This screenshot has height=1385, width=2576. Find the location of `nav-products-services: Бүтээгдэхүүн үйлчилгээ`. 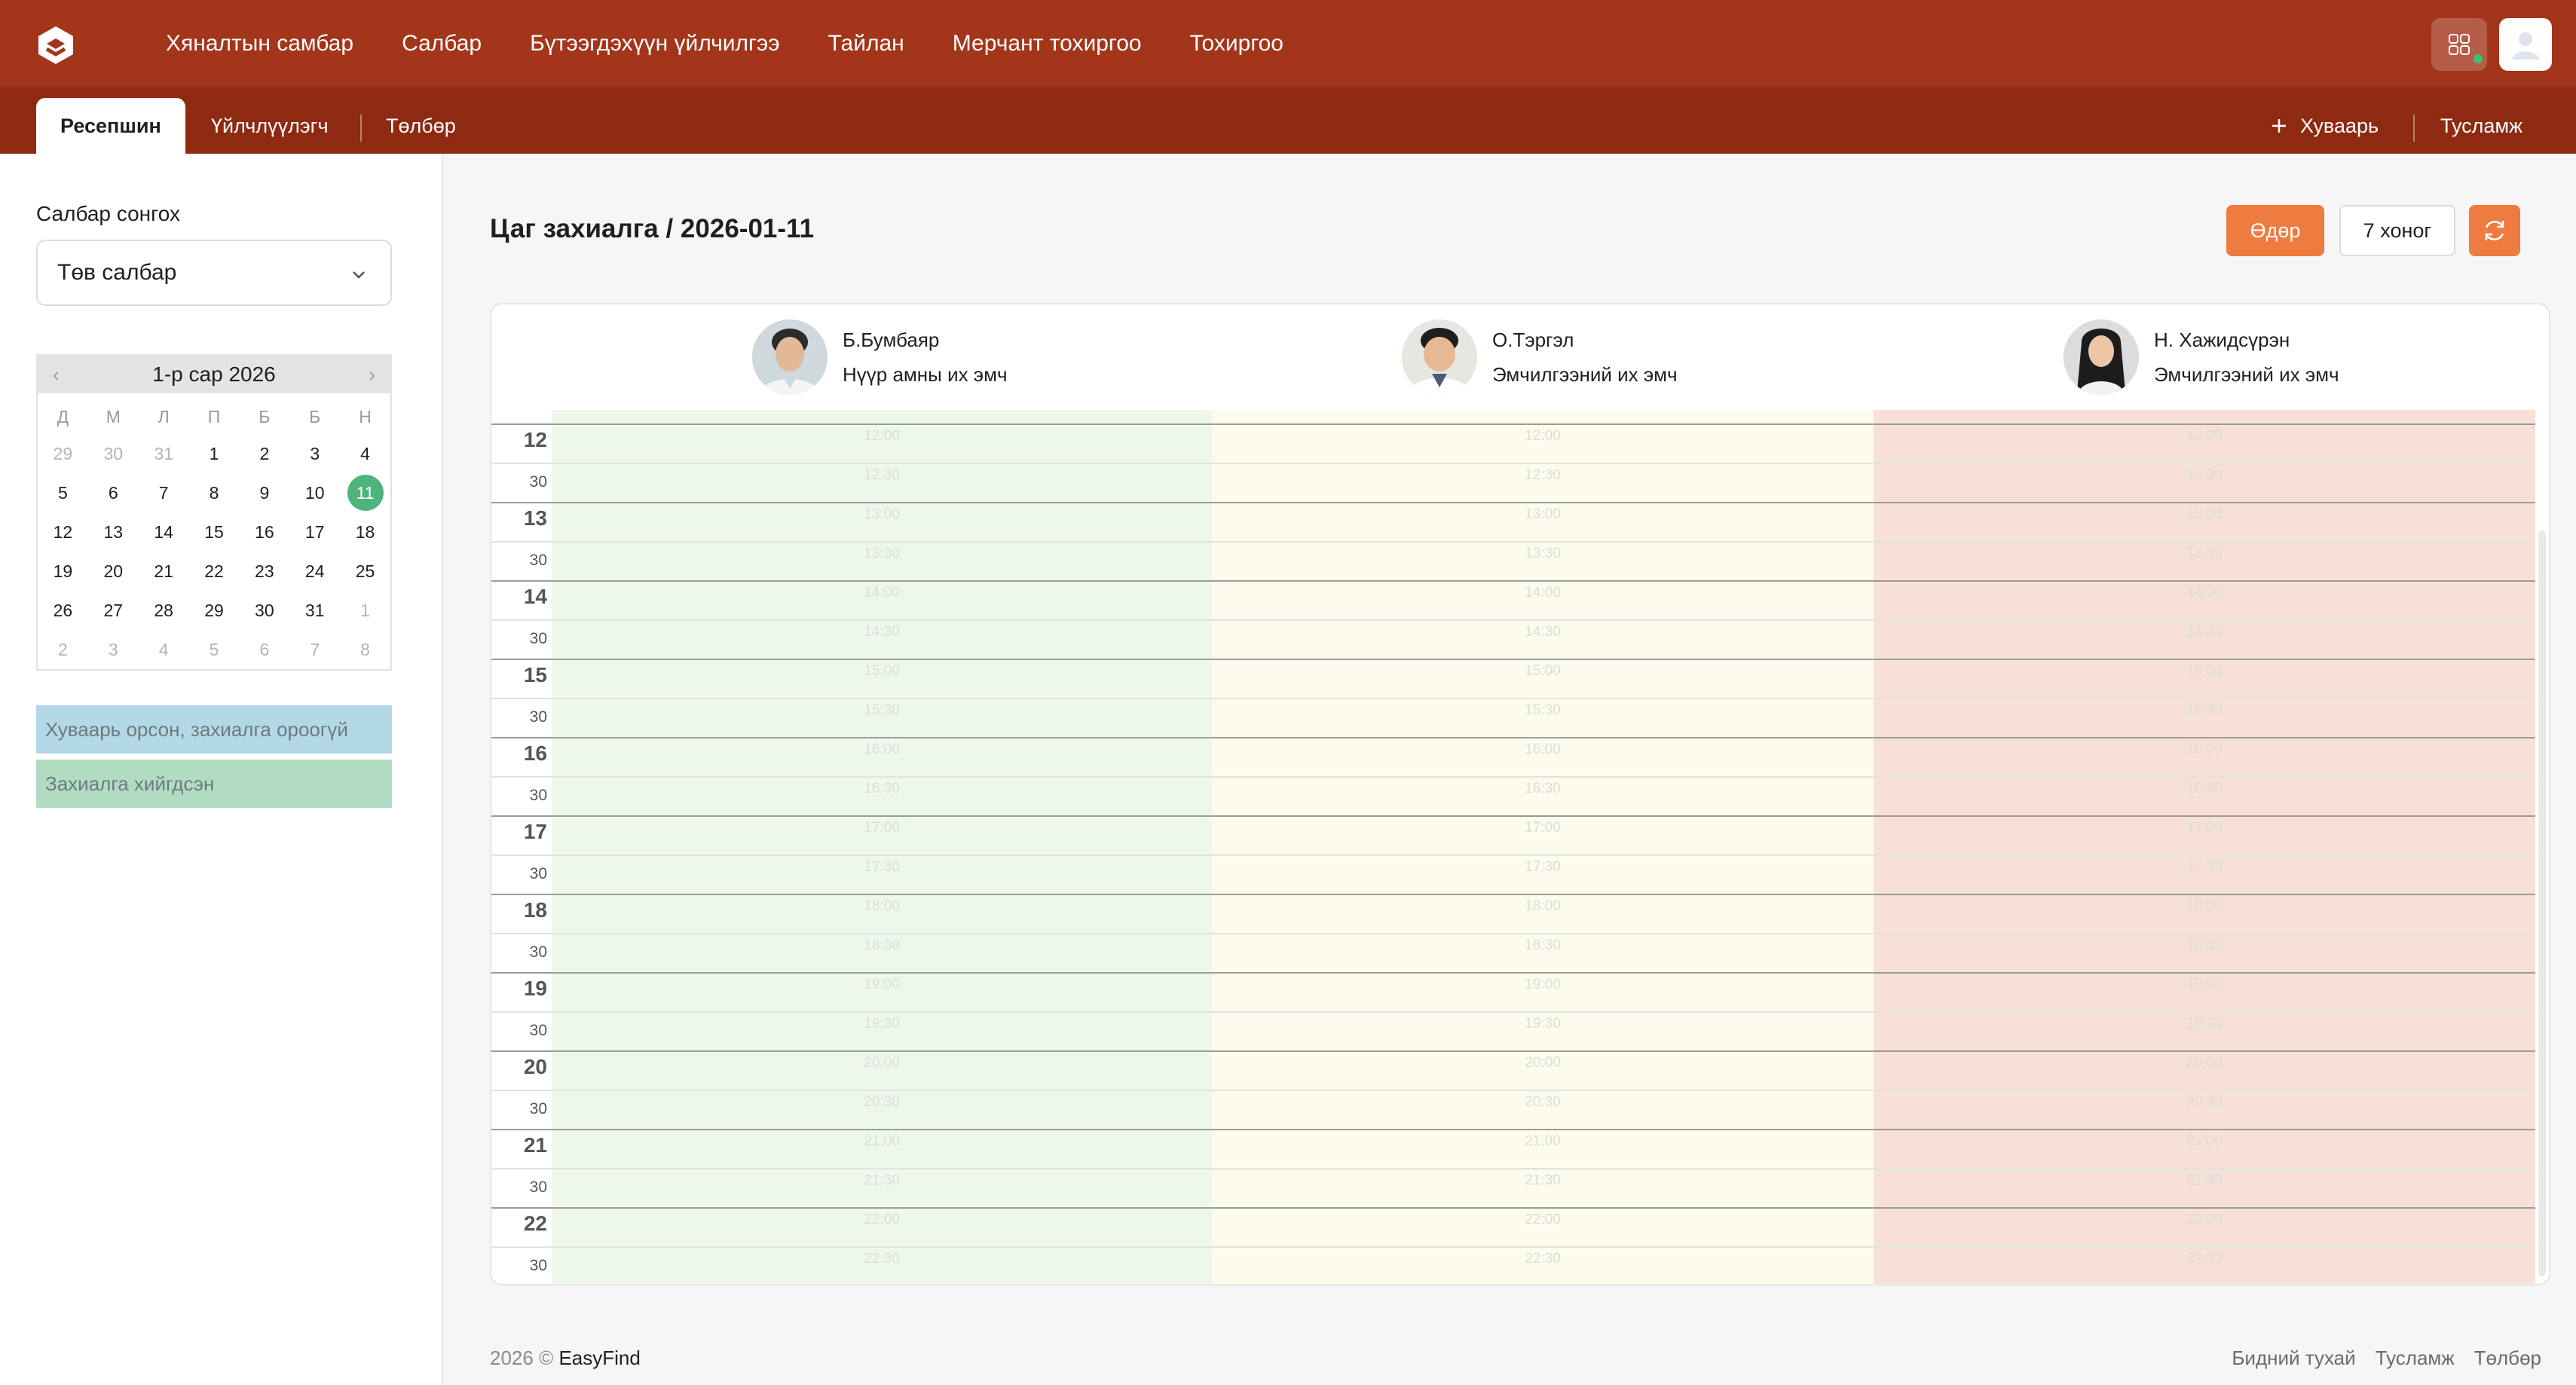

nav-products-services: Бүтээгдэхүүн үйлчилгээ is located at coordinates (654, 44).